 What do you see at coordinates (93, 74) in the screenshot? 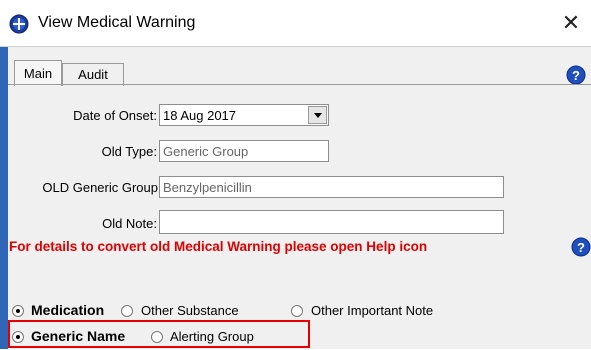
I see `tab-audit: Audit` at bounding box center [93, 74].